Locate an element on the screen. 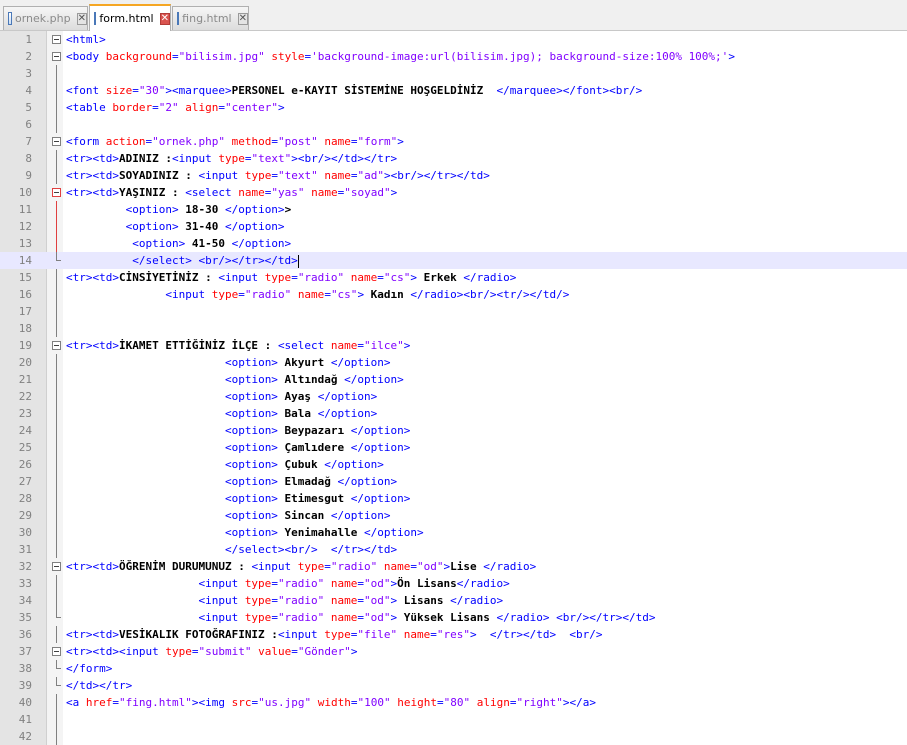 This screenshot has width=907, height=745. code-line: 42 is located at coordinates (453, 736).